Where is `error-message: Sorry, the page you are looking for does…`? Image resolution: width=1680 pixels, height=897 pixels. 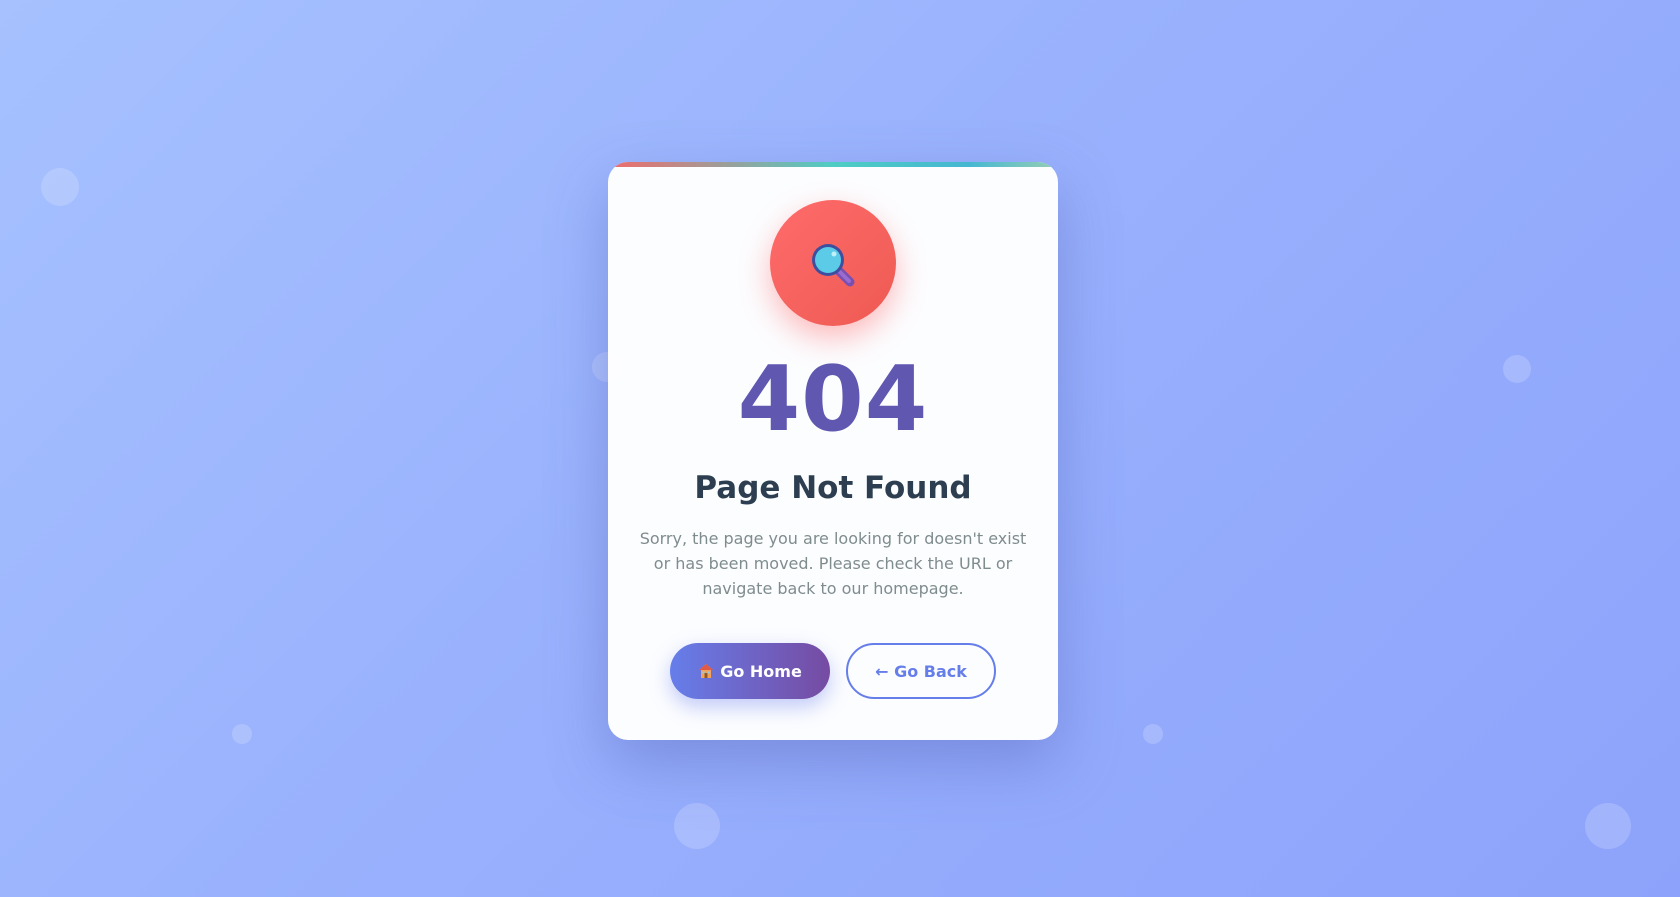 error-message: Sorry, the page you are looking for does… is located at coordinates (833, 563).